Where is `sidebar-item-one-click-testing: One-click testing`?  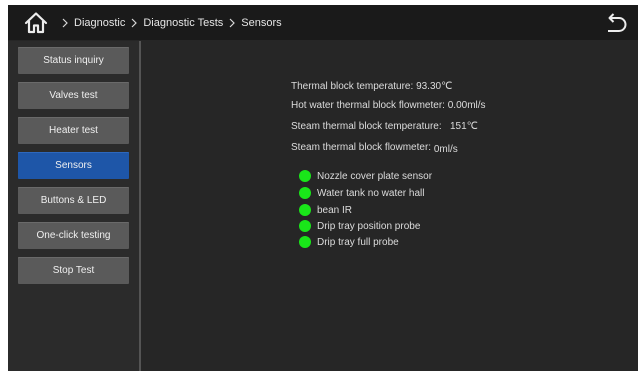 sidebar-item-one-click-testing: One-click testing is located at coordinates (73, 235).